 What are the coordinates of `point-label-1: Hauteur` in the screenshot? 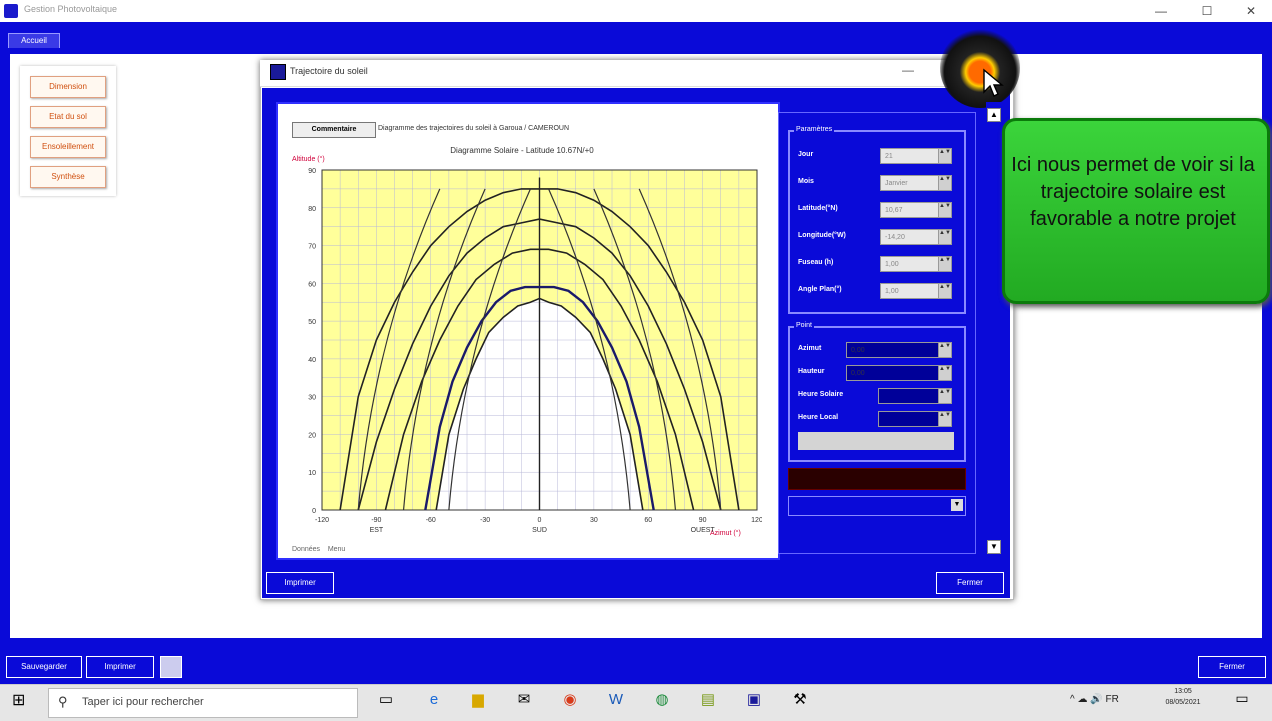 It's located at (811, 371).